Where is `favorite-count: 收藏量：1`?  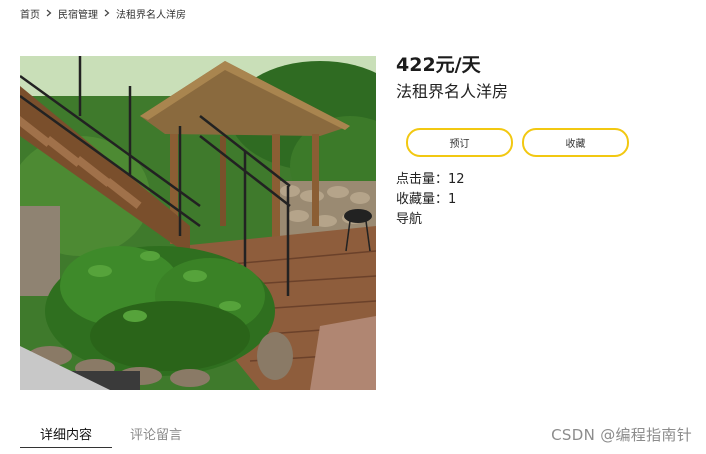 favorite-count: 收藏量：1 is located at coordinates (426, 199).